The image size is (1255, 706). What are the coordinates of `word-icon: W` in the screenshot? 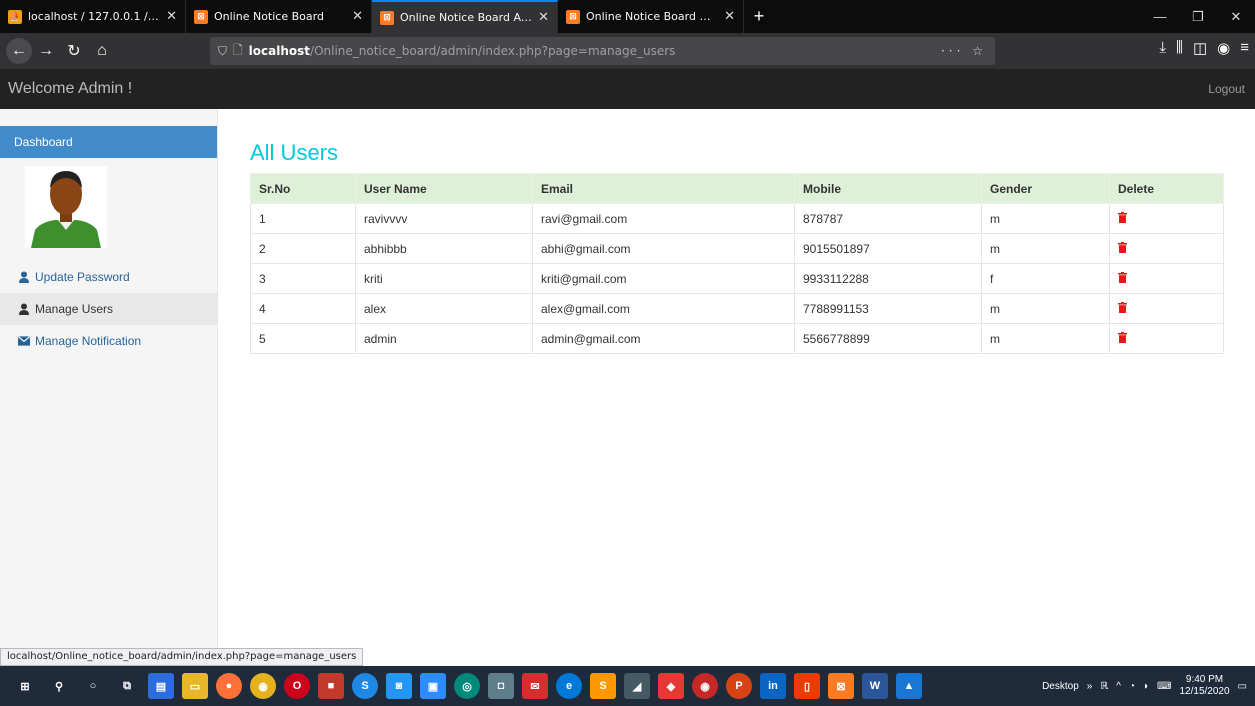 It's located at (875, 686).